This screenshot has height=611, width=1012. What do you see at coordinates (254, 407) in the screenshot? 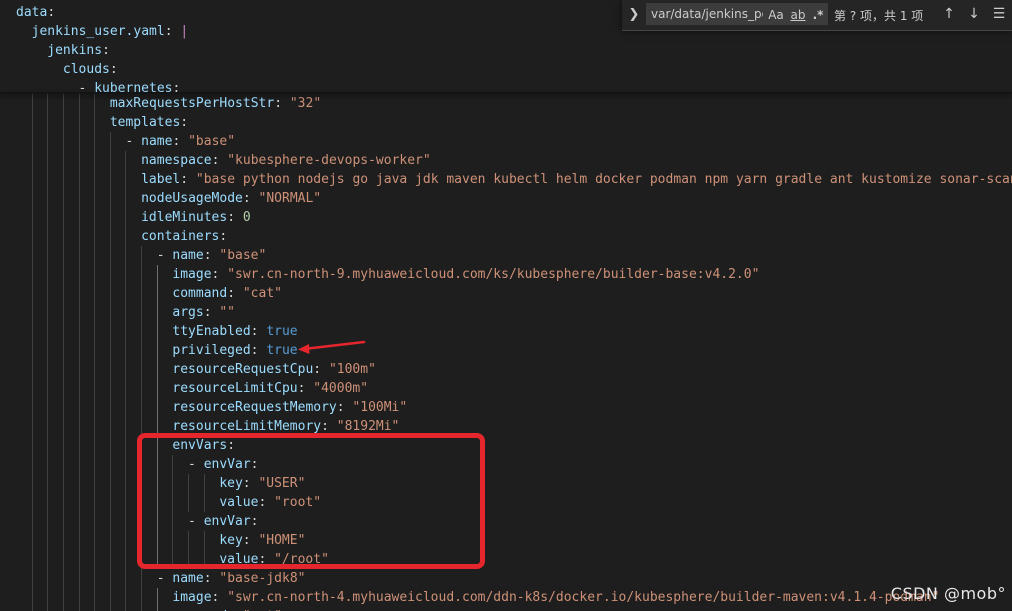
I see `yaml-key: resourceRequestMemory` at bounding box center [254, 407].